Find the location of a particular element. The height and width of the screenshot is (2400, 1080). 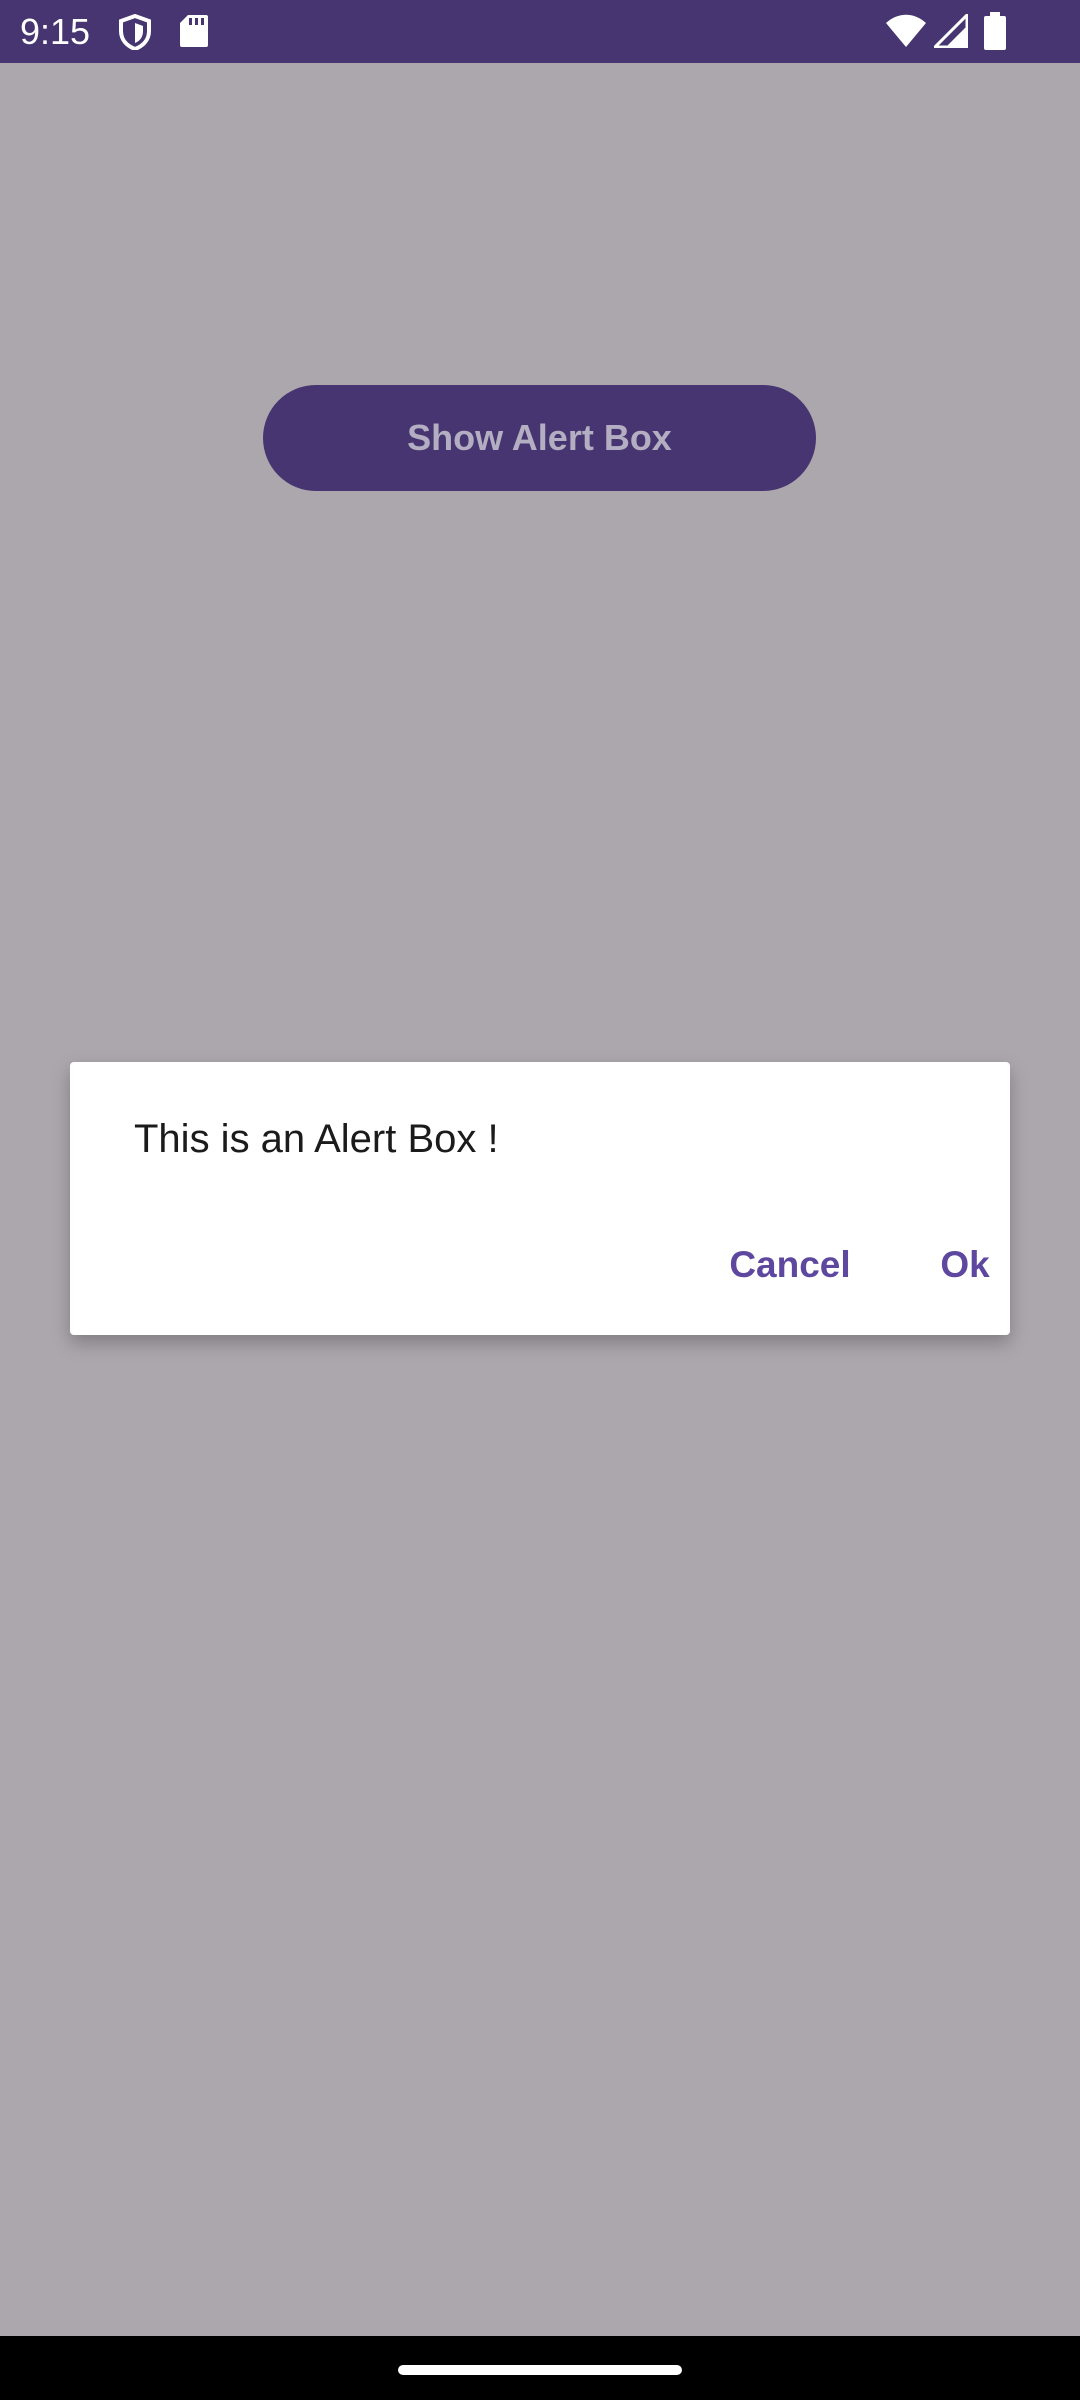

ok-button: Ok is located at coordinates (965, 1265).